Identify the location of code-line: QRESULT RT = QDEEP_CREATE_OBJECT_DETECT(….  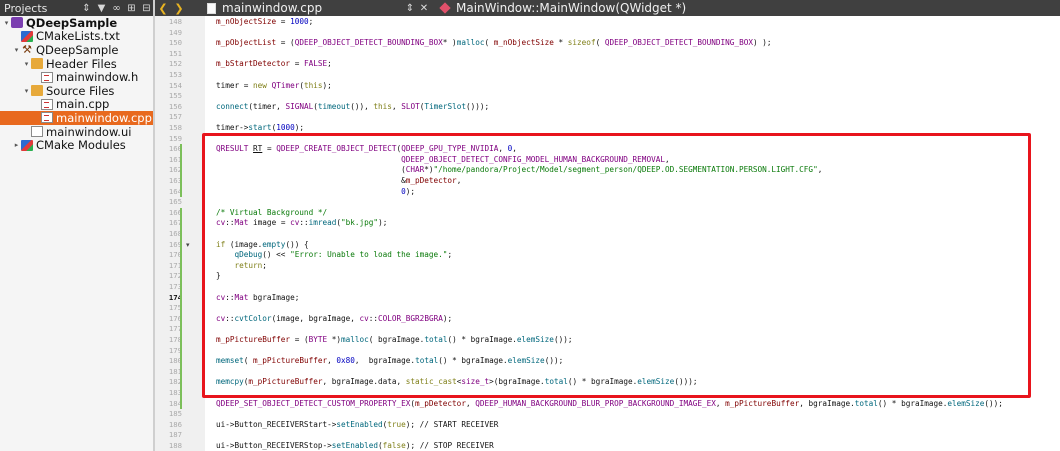
(366, 149).